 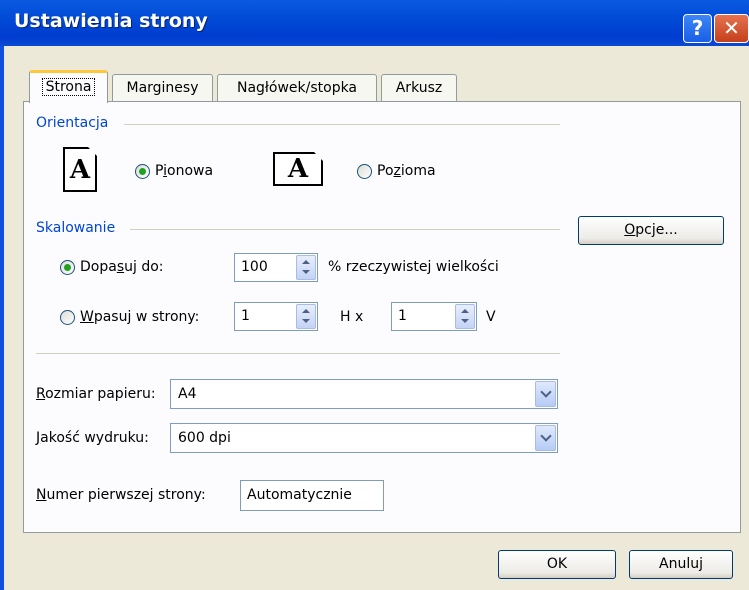 I want to click on first-page-number-field: Automatycznie, so click(x=312, y=495).